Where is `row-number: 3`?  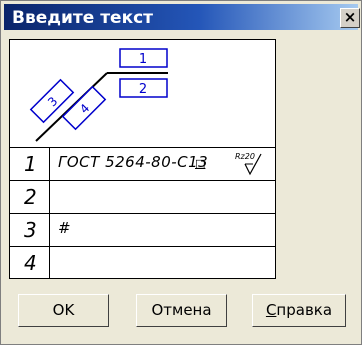
row-number: 3 is located at coordinates (30, 230).